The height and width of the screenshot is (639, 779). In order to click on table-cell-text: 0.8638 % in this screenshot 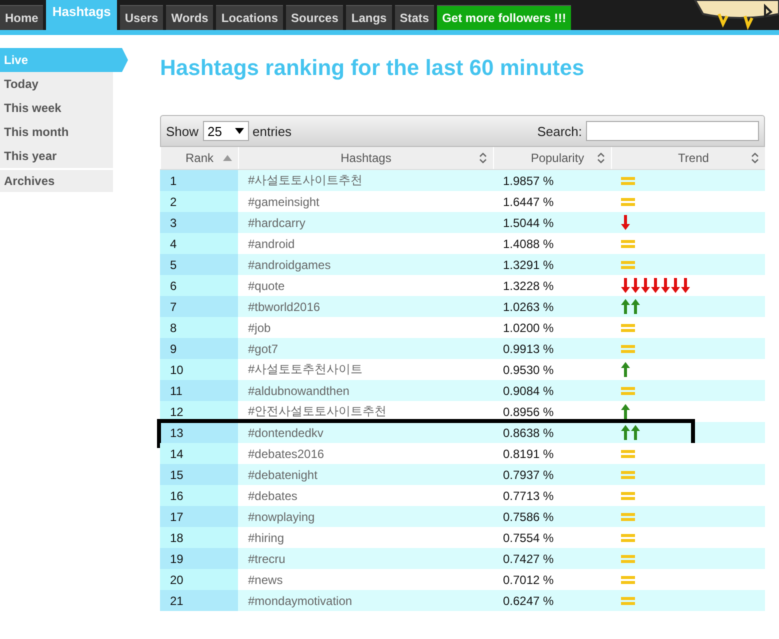, I will do `click(528, 433)`.